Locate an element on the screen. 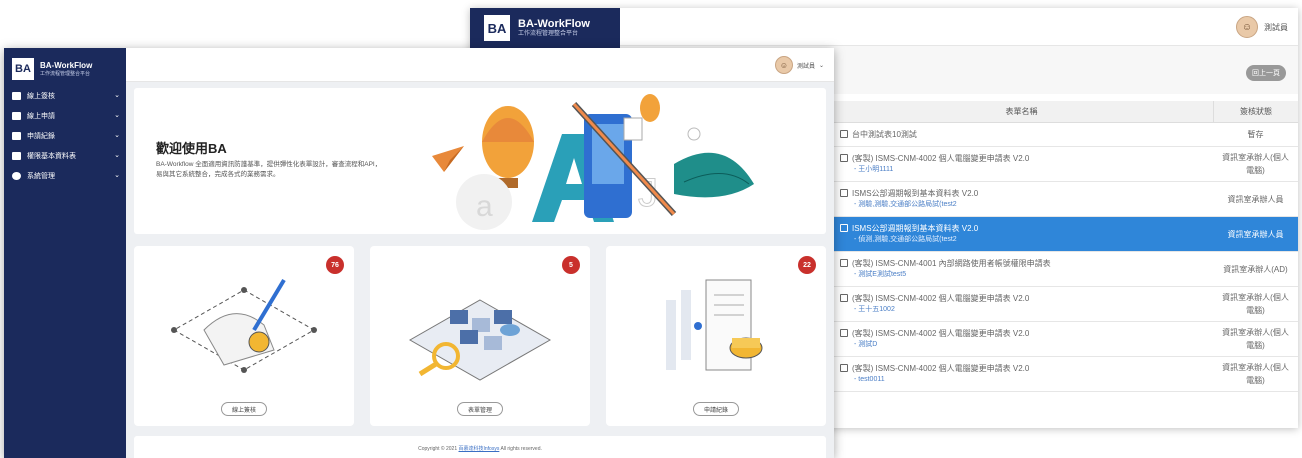 Image resolution: width=1302 pixels, height=458 pixels. form-name-cell: (客製) ISMS-CNM-4002 個人電腦變更申請表 V2.0- 測試D is located at coordinates (1021, 339).